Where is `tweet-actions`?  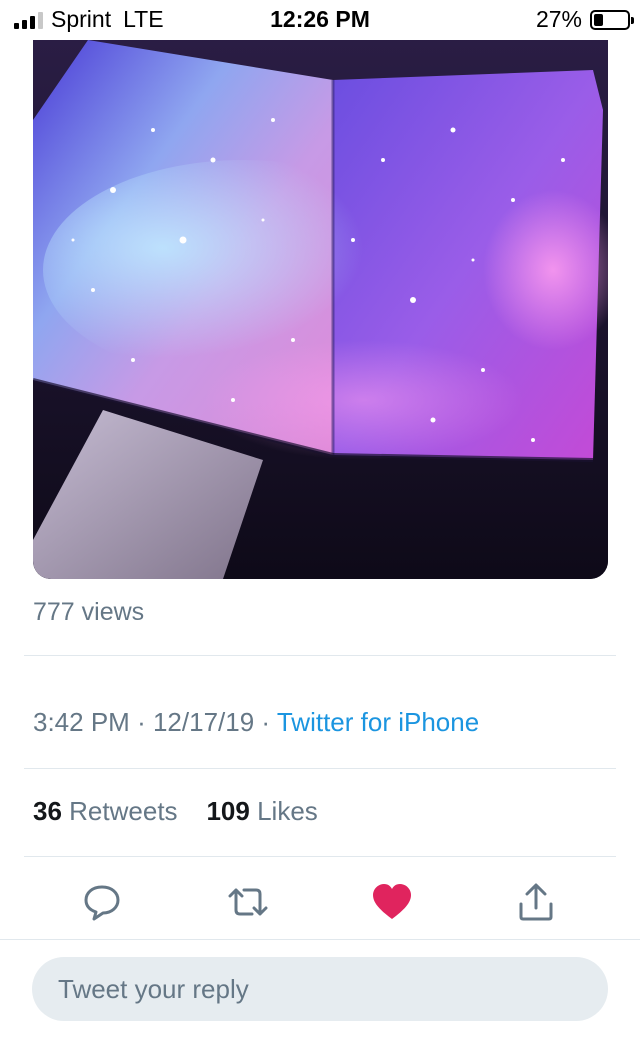 tweet-actions is located at coordinates (320, 900).